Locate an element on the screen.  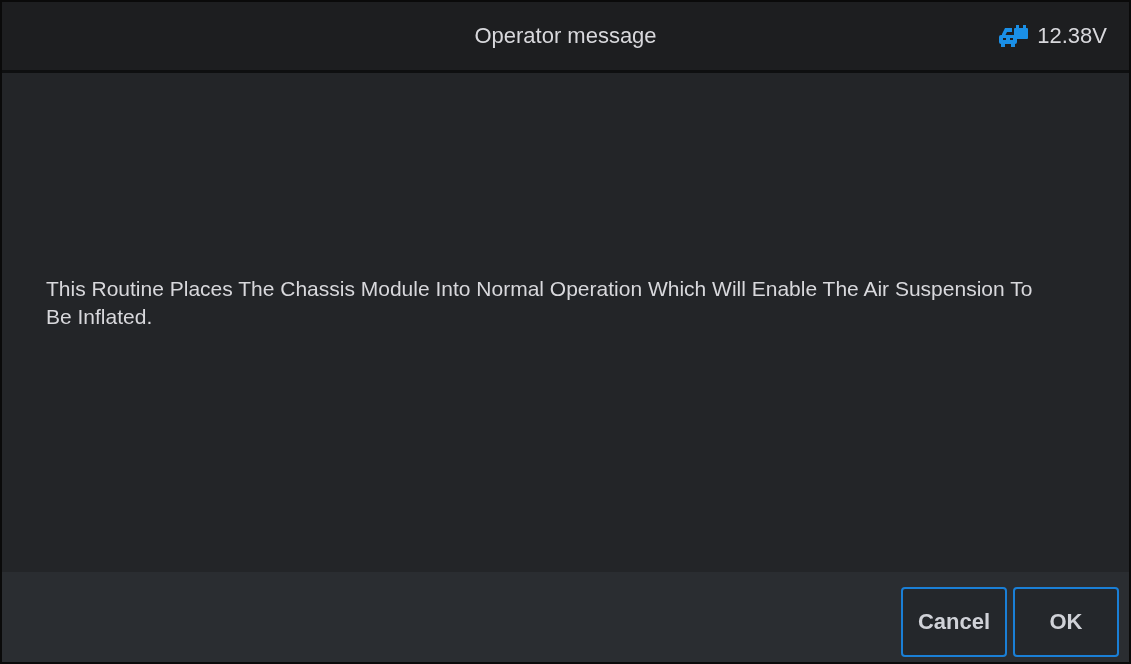
battery-voltage: 12.38V is located at coordinates (1072, 36).